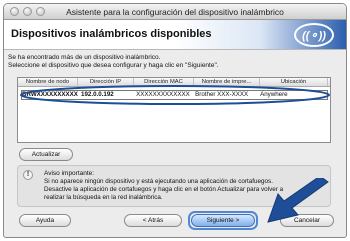 Image resolution: width=350 pixels, height=241 pixels. What do you see at coordinates (45, 220) in the screenshot?
I see `help-button: Ayuda` at bounding box center [45, 220].